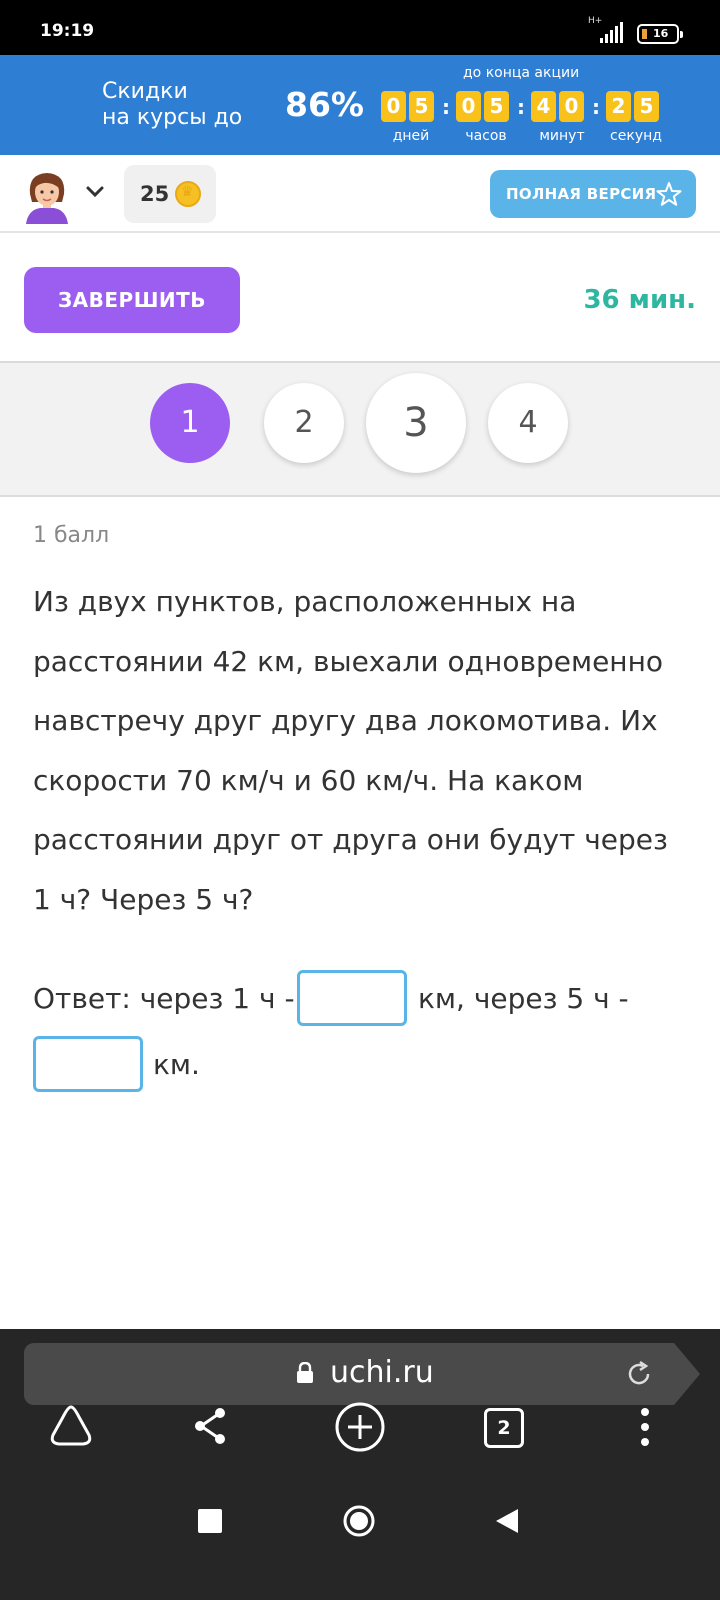 The height and width of the screenshot is (1600, 720). Describe the element at coordinates (305, 1372) in the screenshot. I see `lock-icon` at that location.